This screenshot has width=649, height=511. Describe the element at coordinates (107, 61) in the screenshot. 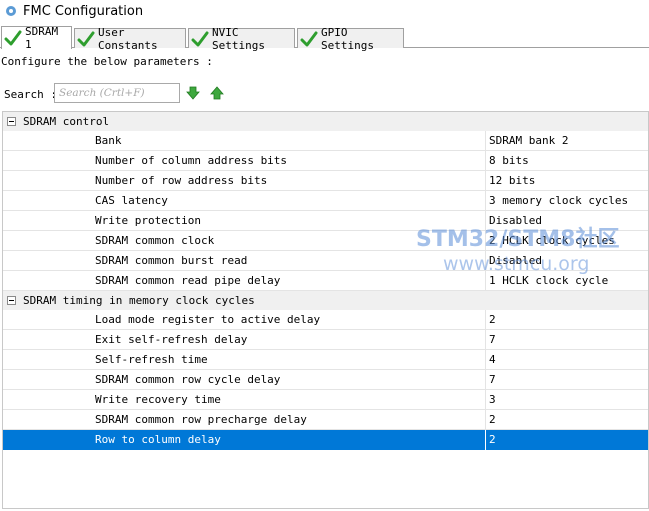

I see `instructions-text: Configure the below parameters :` at that location.